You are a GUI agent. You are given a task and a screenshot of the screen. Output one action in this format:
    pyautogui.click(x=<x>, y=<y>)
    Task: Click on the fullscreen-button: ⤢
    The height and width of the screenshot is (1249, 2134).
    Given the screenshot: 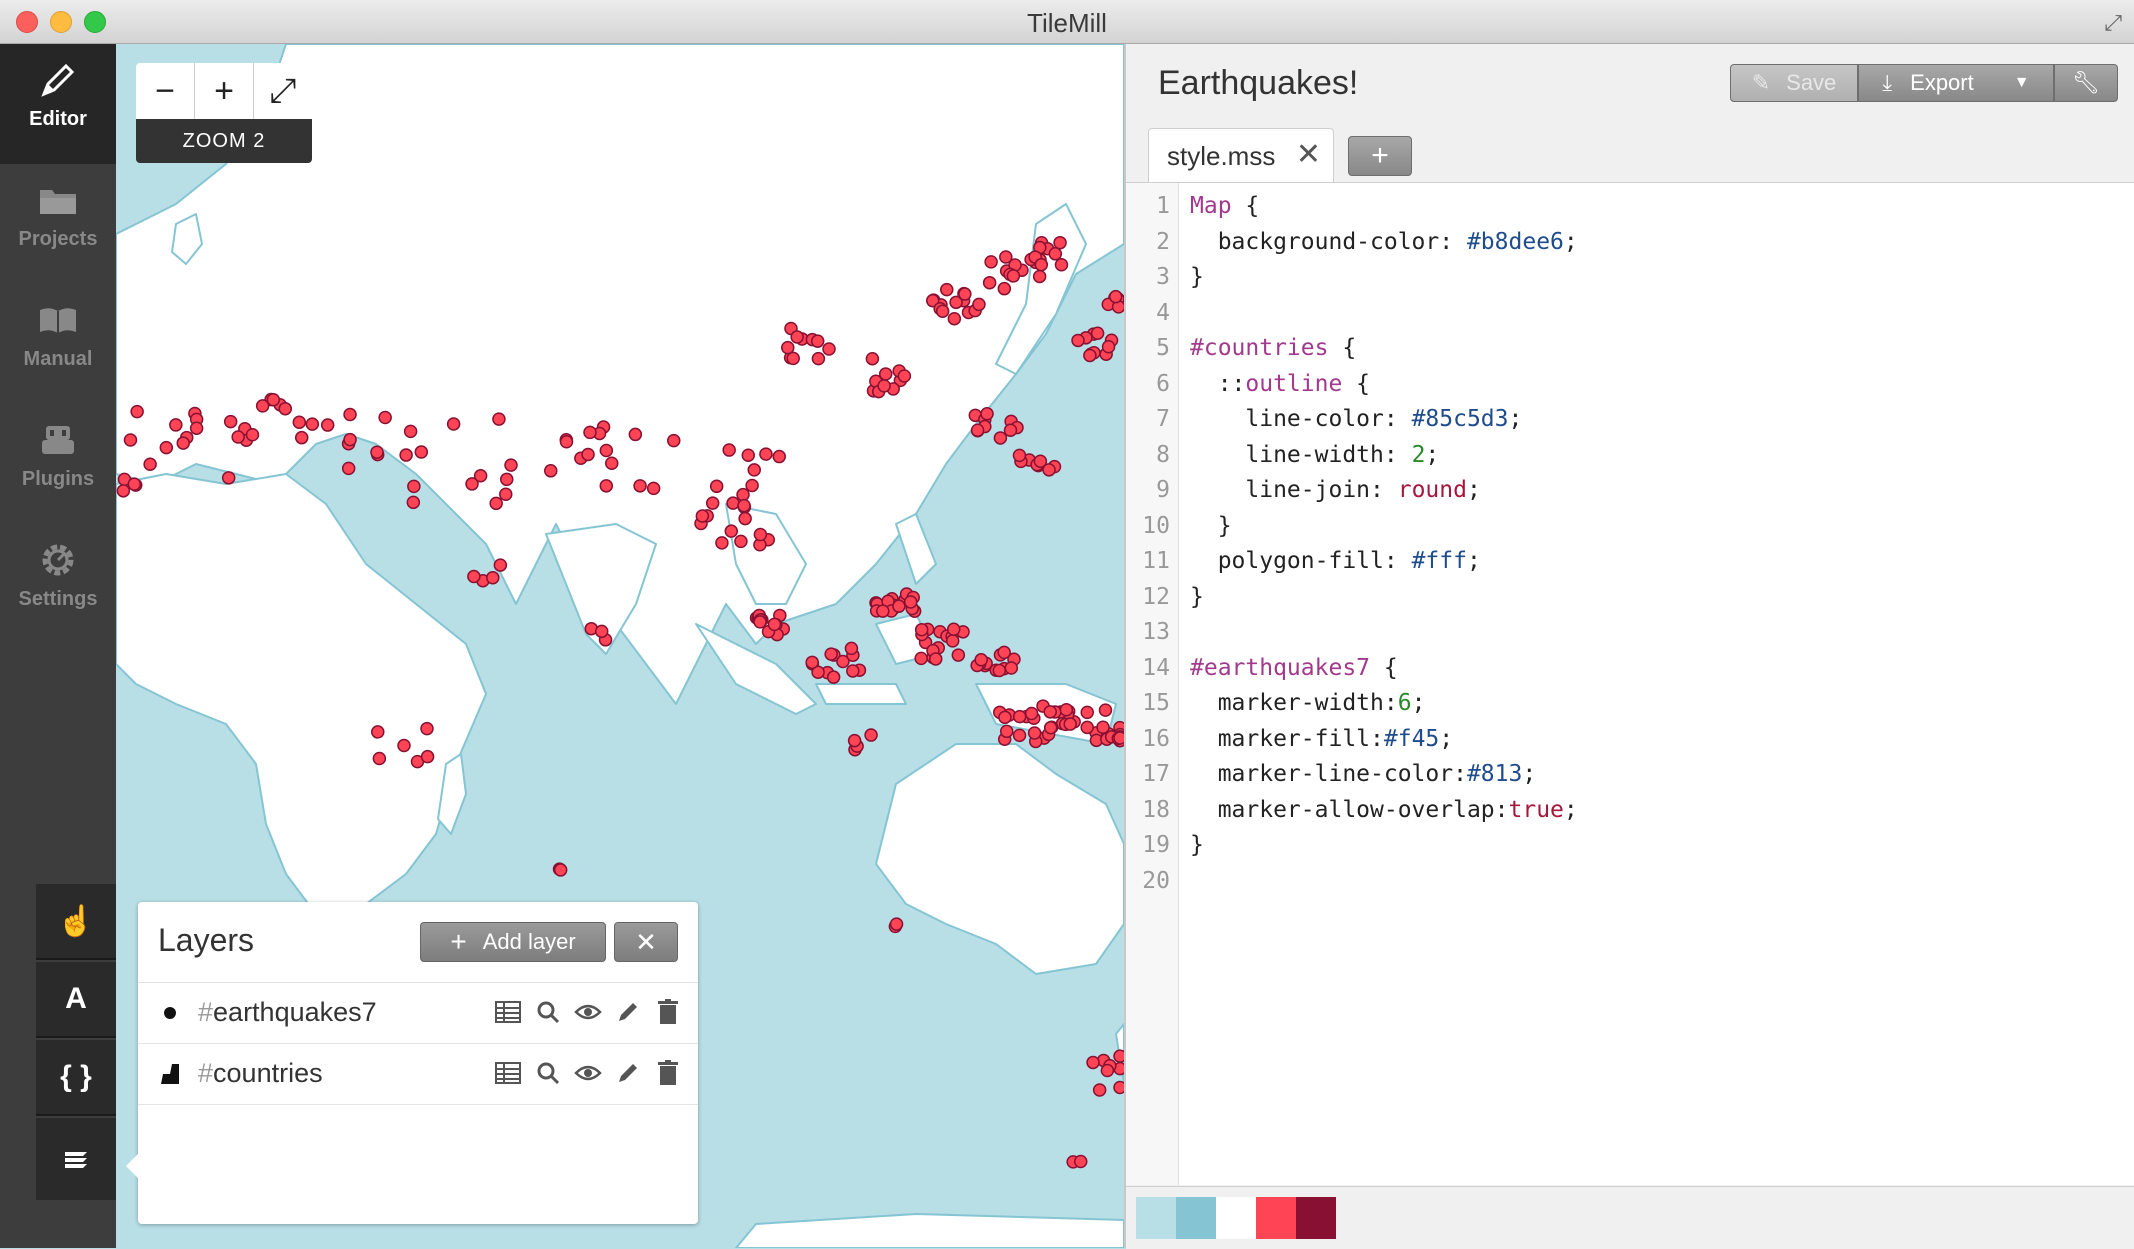 What is the action you would take?
    pyautogui.click(x=283, y=91)
    